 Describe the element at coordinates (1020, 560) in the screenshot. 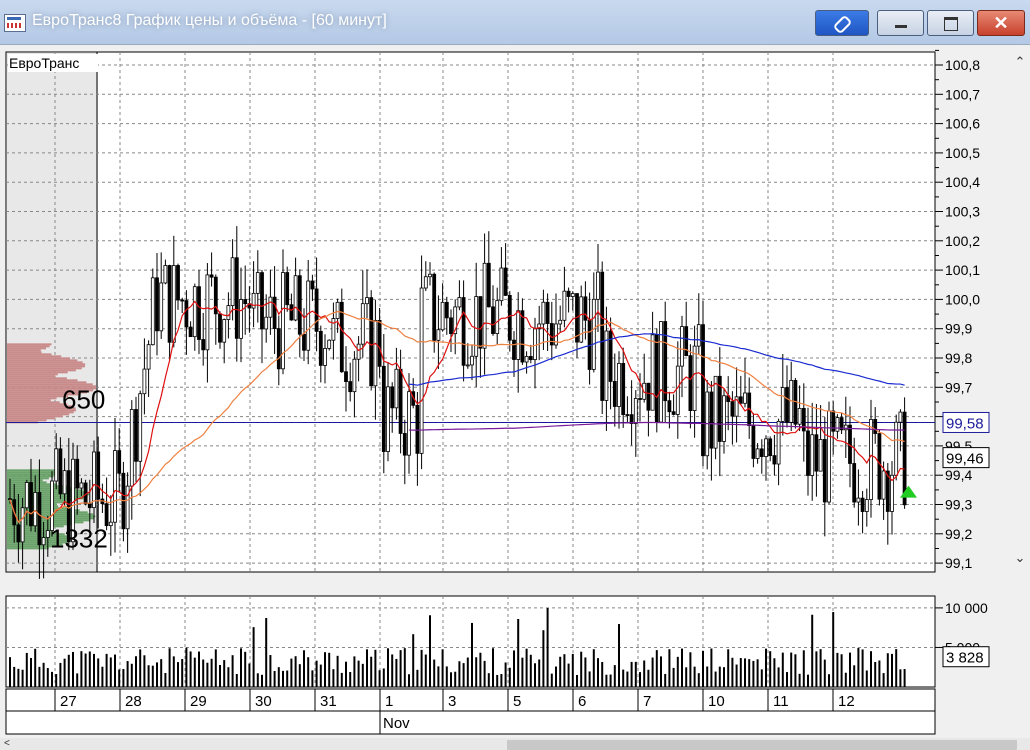

I see `scroll-down-arrow-icon: ⌄` at that location.